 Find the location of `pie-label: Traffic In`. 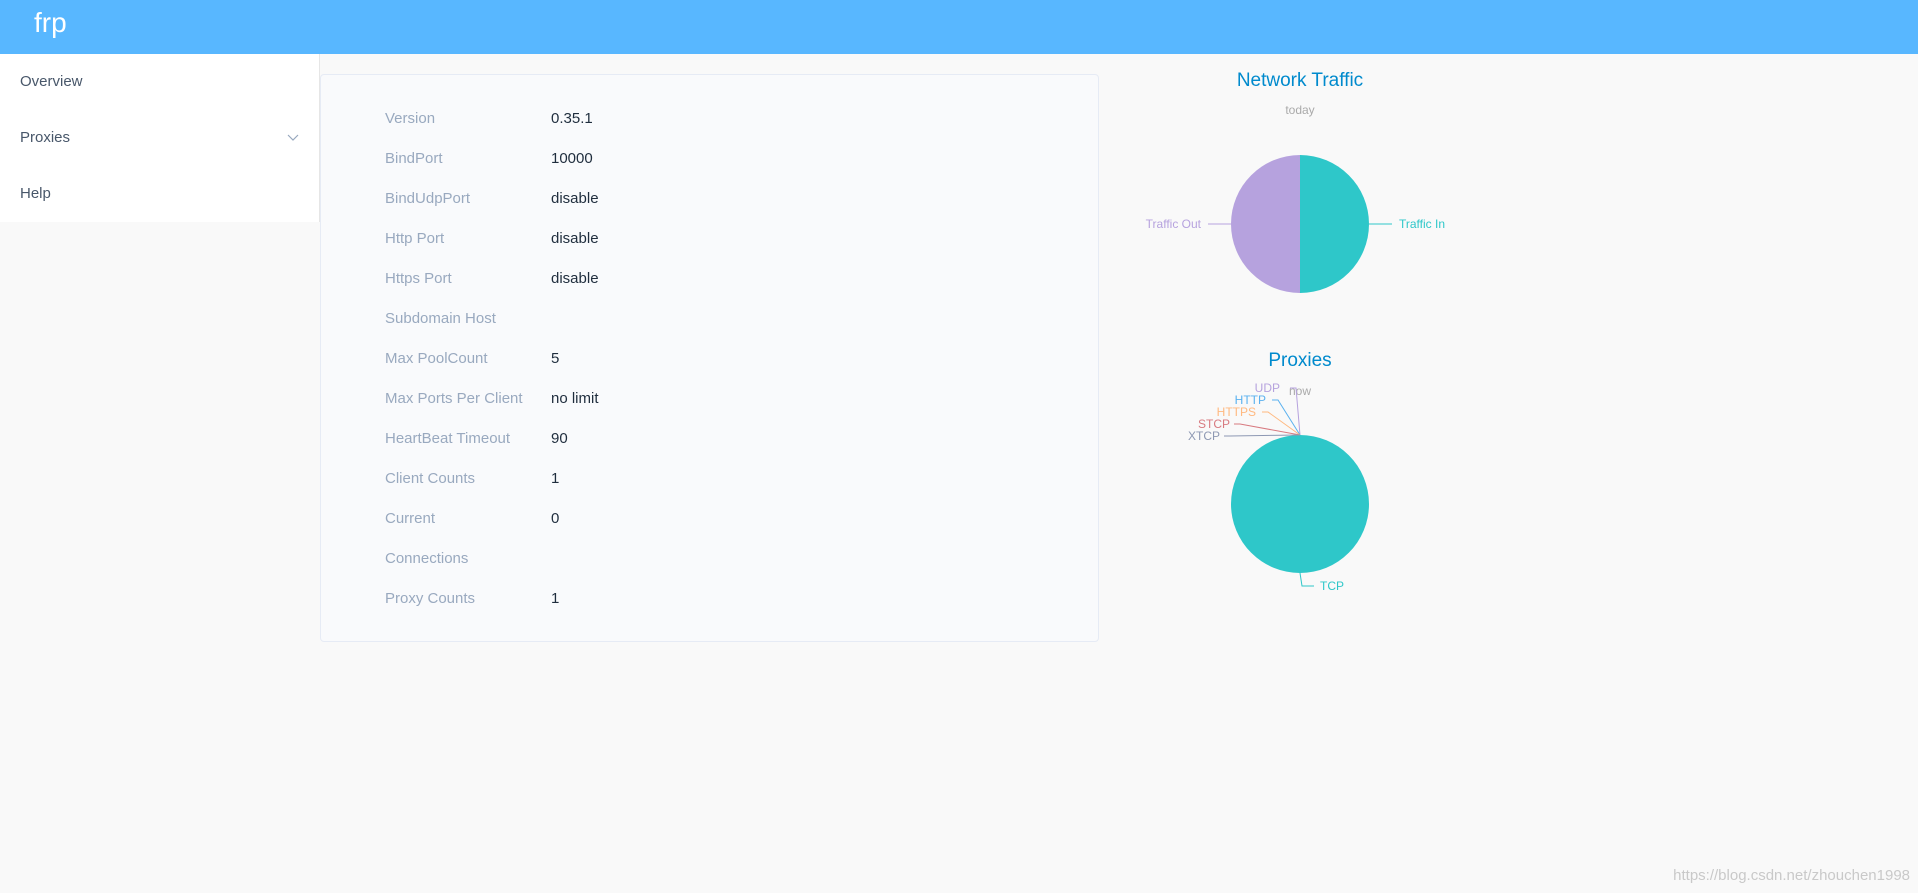

pie-label: Traffic In is located at coordinates (1422, 224).